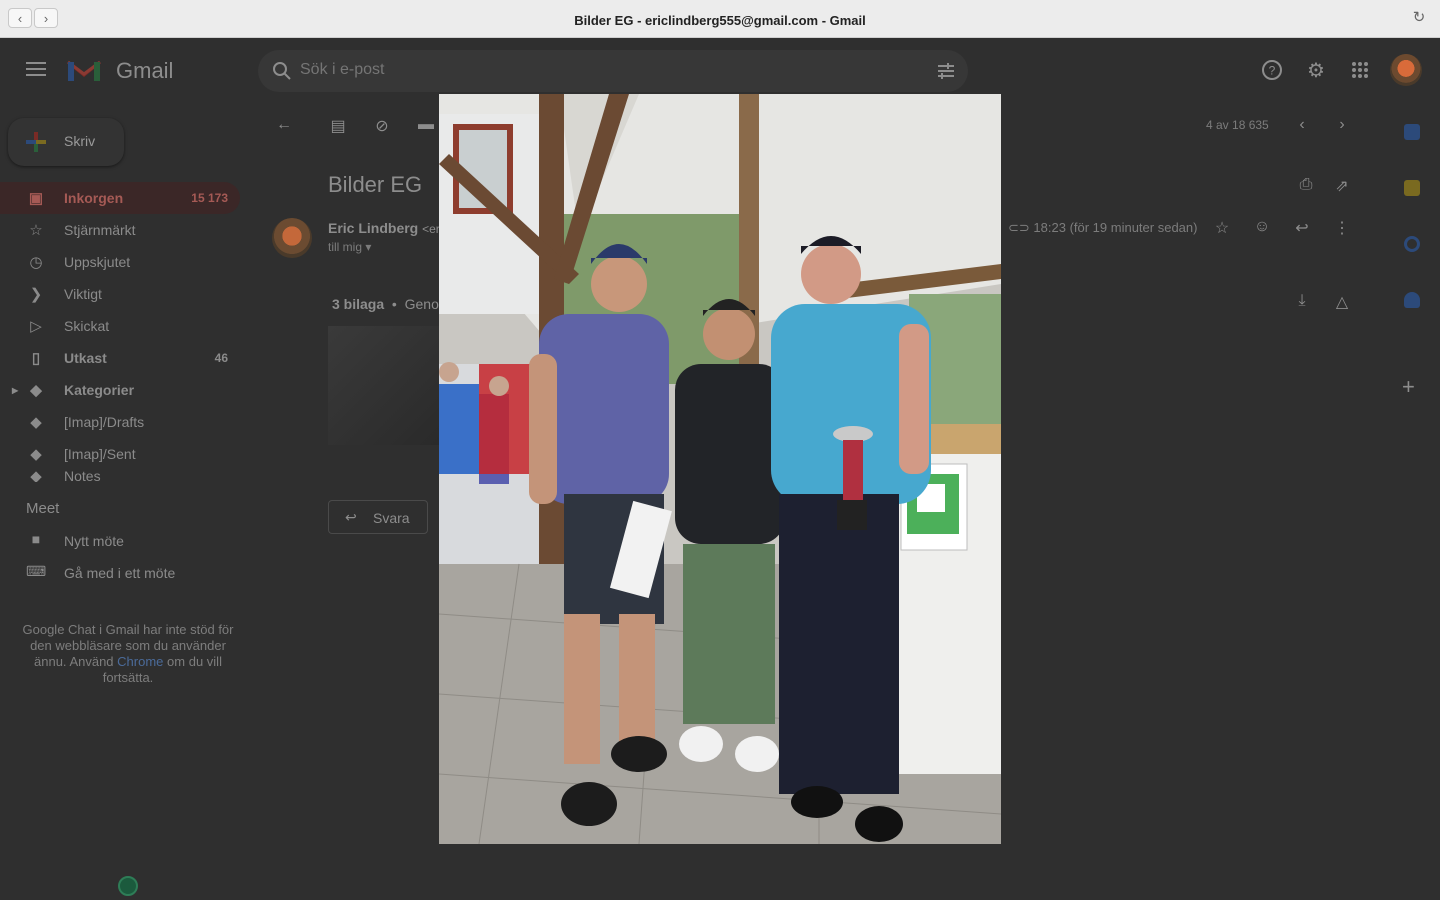  Describe the element at coordinates (36, 198) in the screenshot. I see `inbox-icon: ▣` at that location.